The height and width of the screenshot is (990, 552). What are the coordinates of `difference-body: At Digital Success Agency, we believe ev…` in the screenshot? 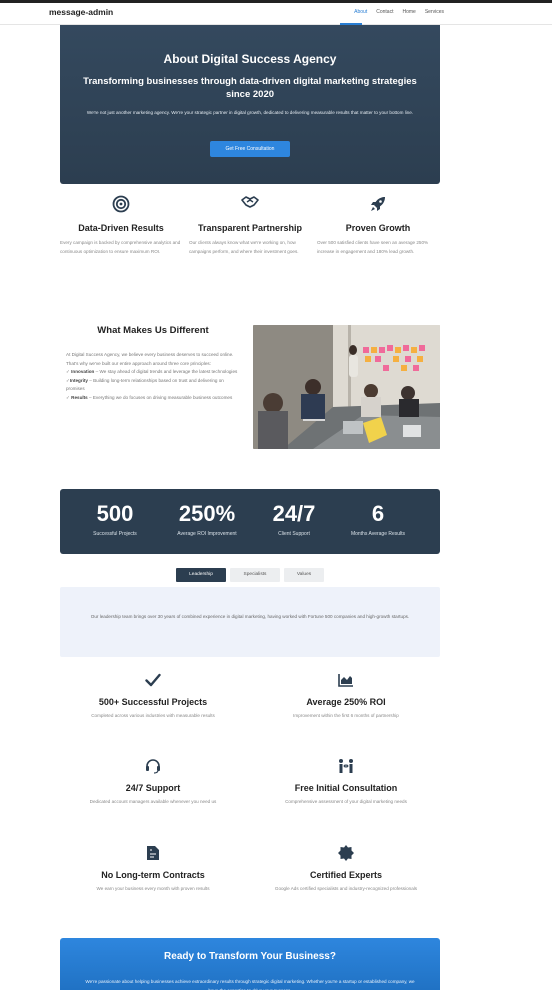 It's located at (153, 377).